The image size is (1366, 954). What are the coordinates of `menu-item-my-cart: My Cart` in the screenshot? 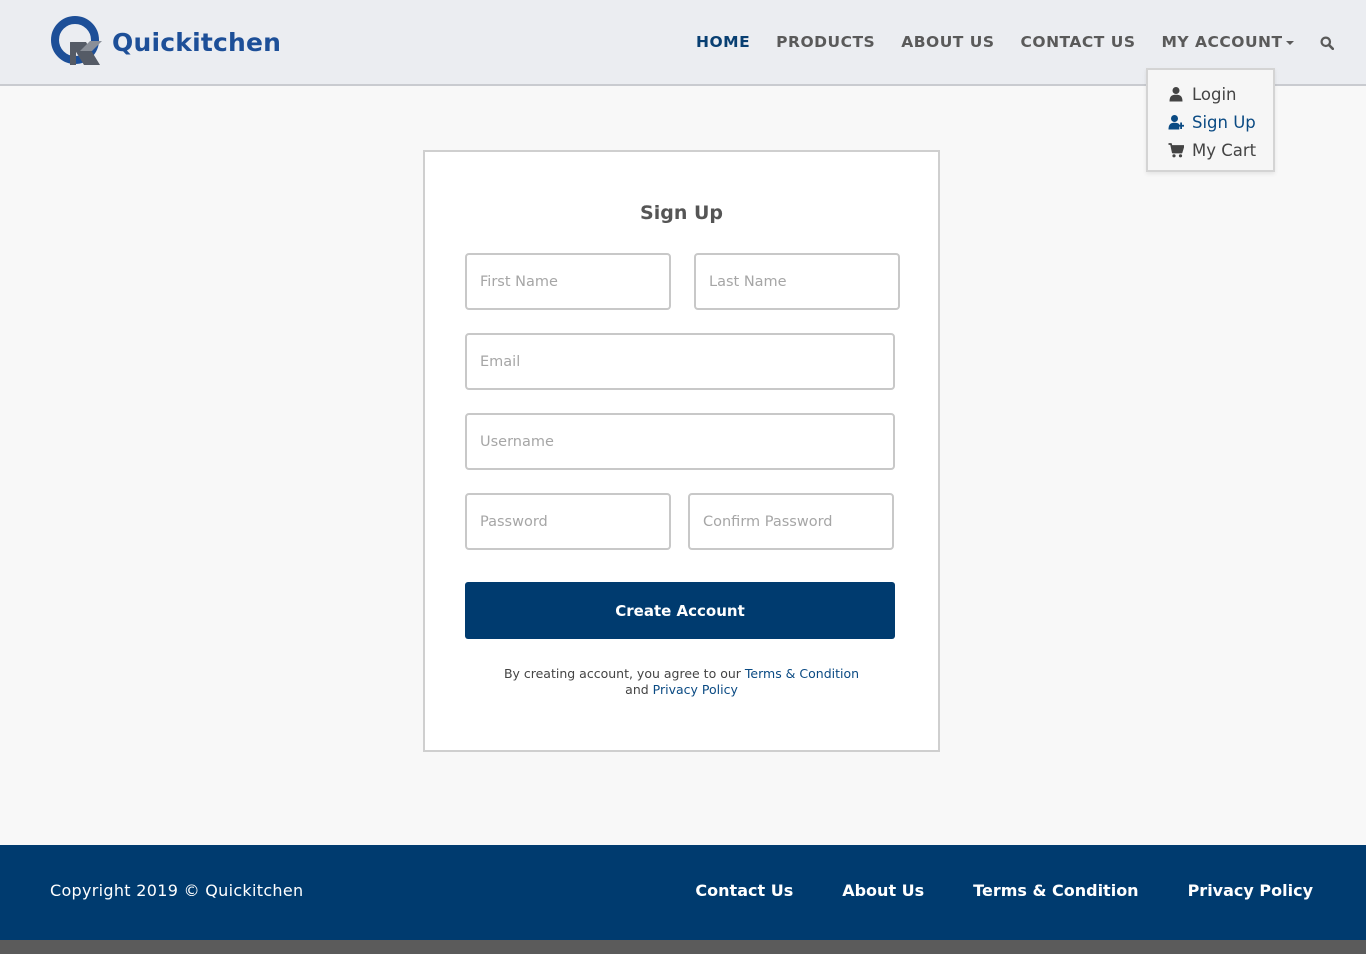 It's located at (1210, 150).